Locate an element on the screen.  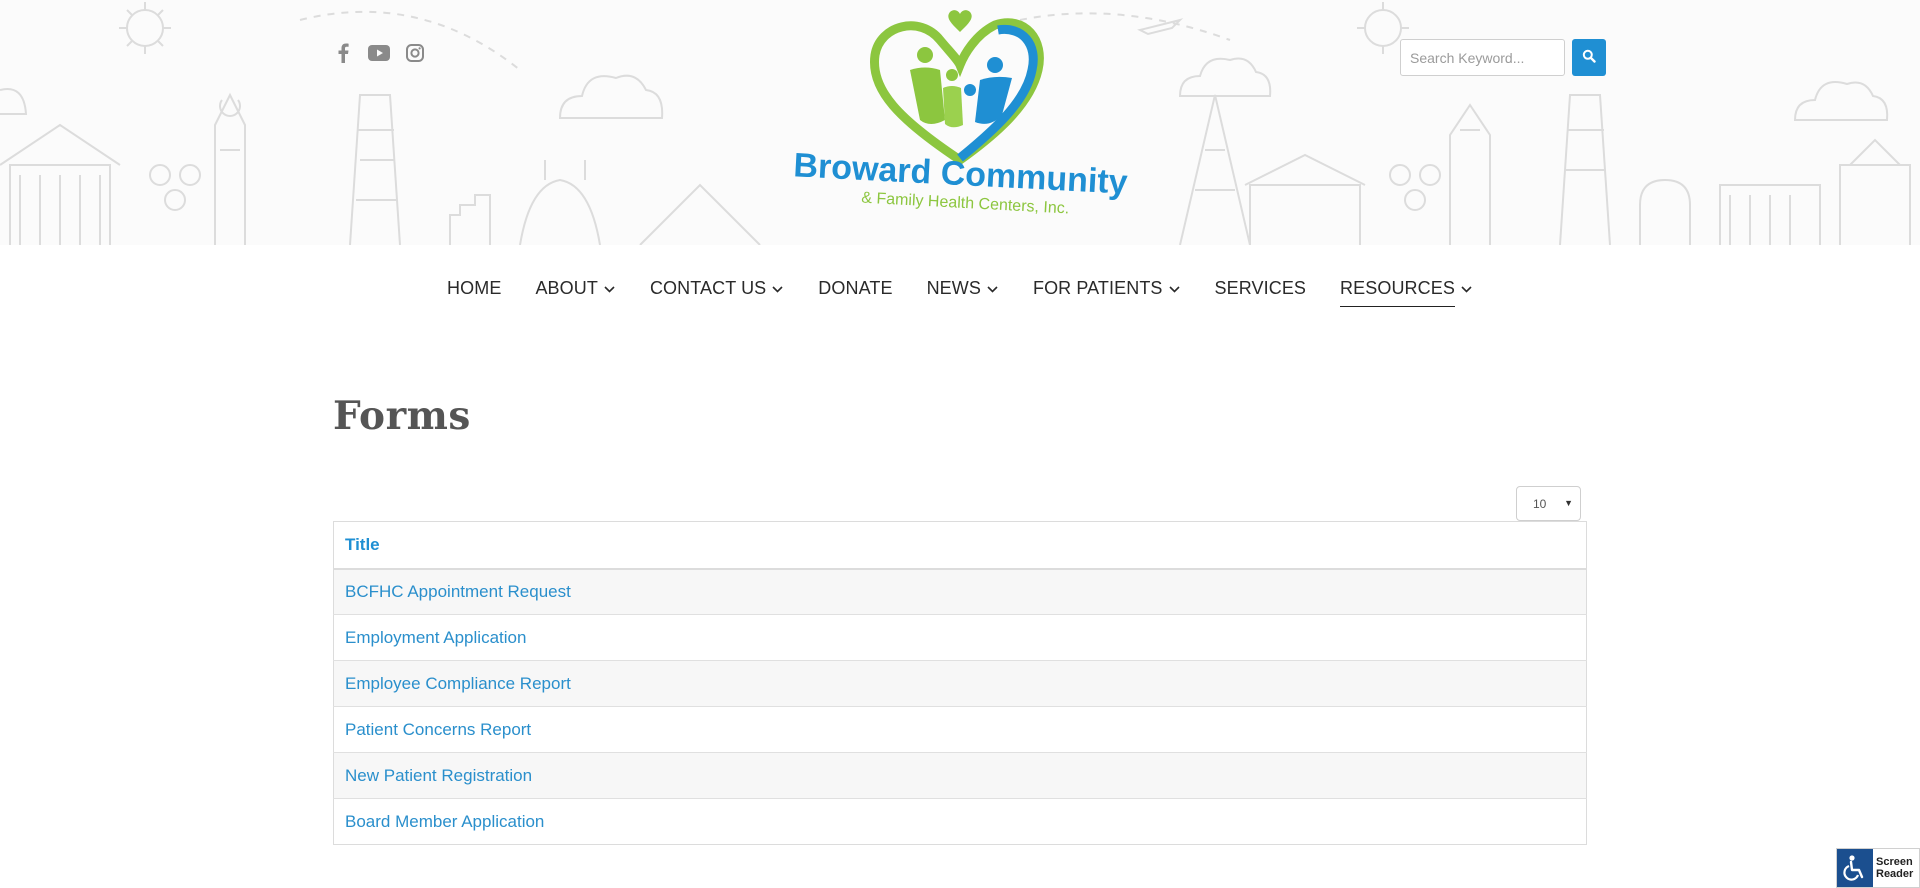
table-cell: Board Member Application is located at coordinates (960, 821).